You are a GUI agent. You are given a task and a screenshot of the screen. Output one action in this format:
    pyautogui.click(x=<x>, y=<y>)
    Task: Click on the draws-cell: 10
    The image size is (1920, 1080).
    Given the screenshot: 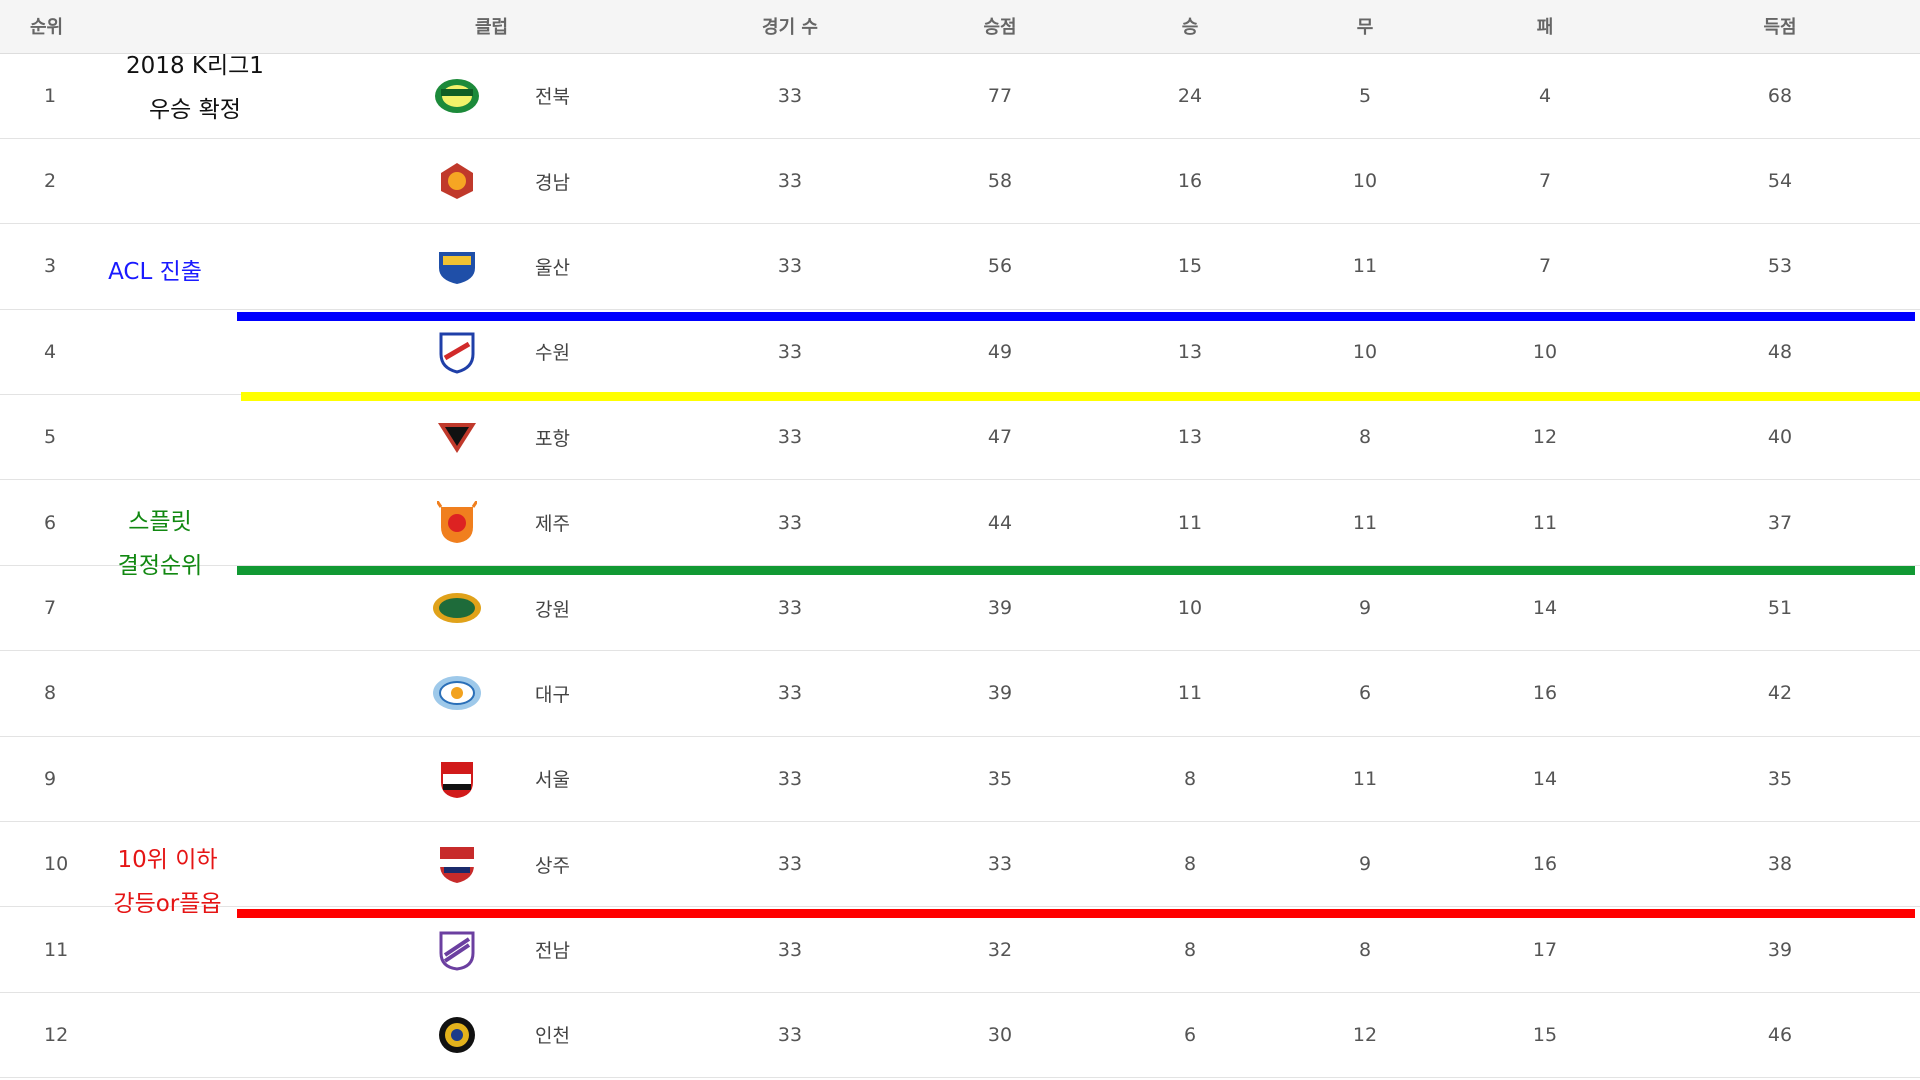 What is the action you would take?
    pyautogui.click(x=1365, y=351)
    